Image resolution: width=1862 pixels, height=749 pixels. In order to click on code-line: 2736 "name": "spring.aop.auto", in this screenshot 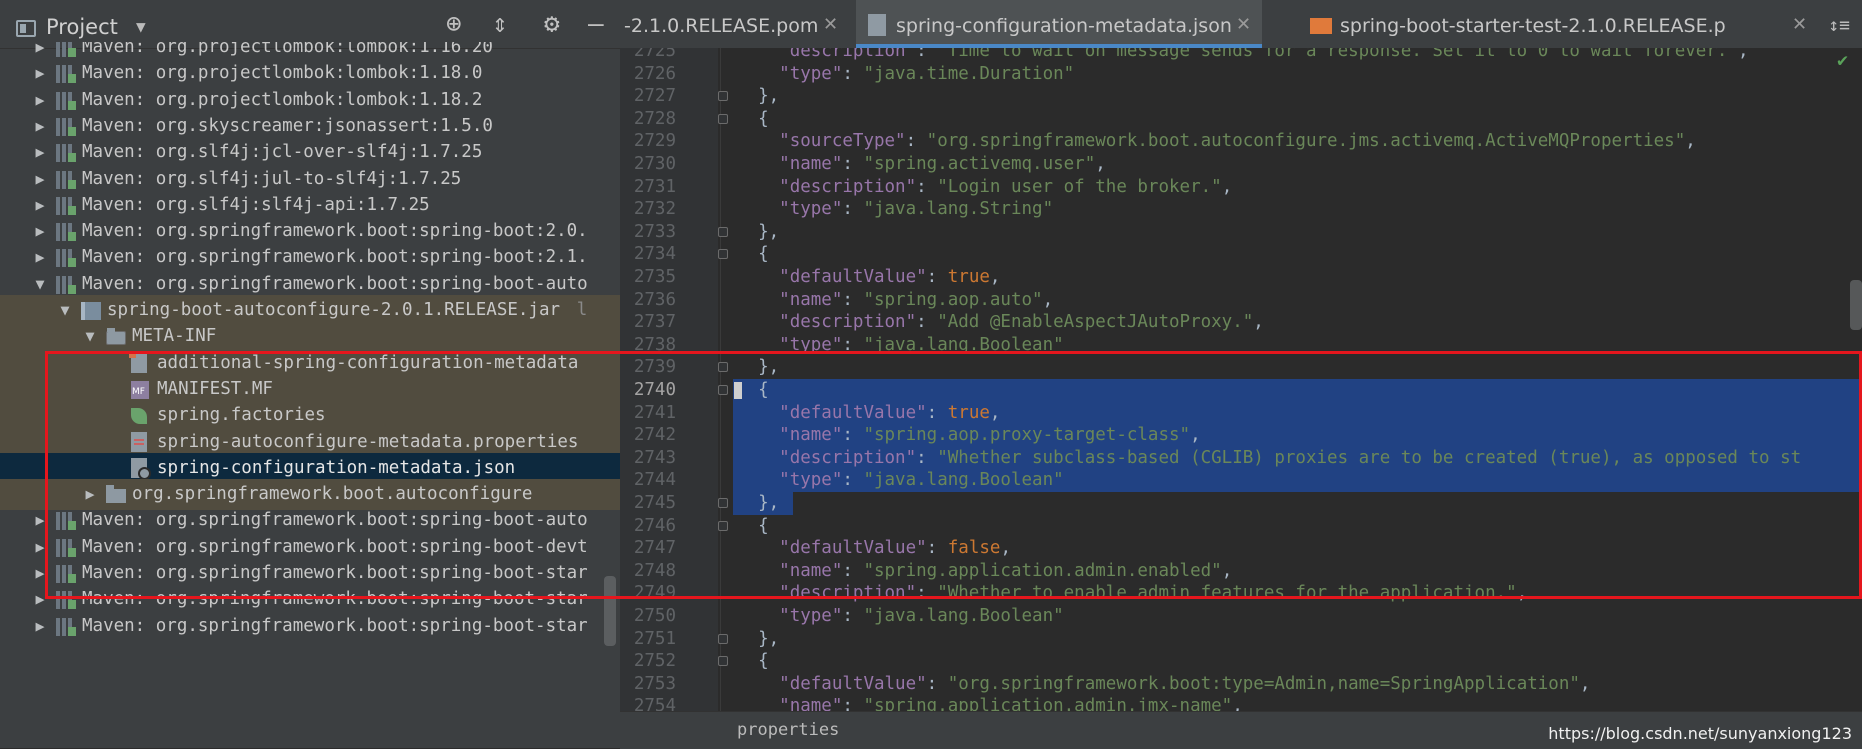, I will do `click(1241, 300)`.